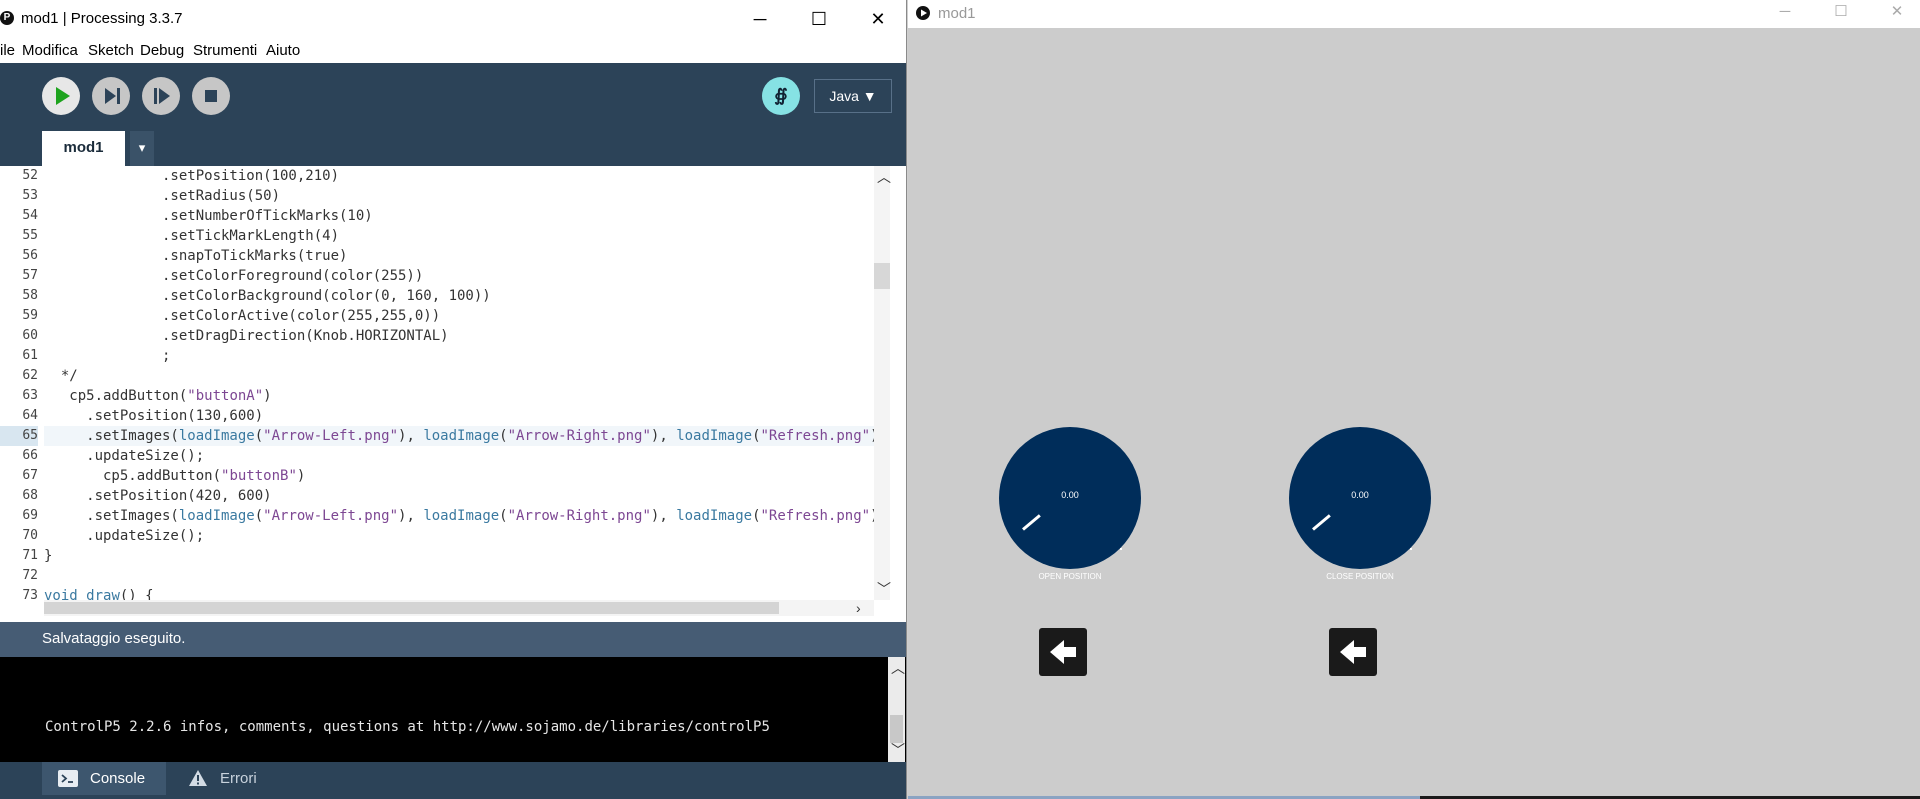  What do you see at coordinates (30, 255) in the screenshot?
I see `line-number: 56` at bounding box center [30, 255].